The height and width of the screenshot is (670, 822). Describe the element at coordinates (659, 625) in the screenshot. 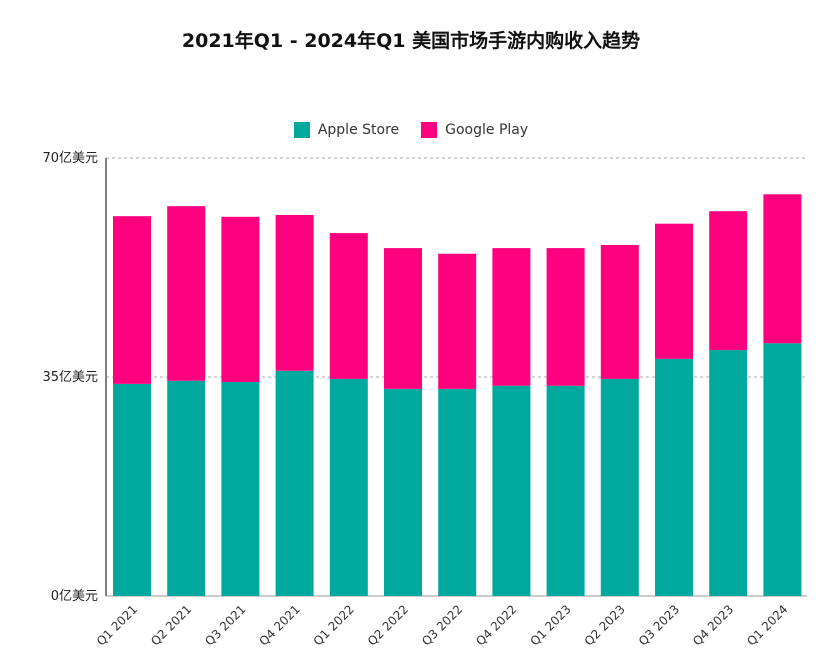

I see `x-tick-label: Q3 2023` at that location.